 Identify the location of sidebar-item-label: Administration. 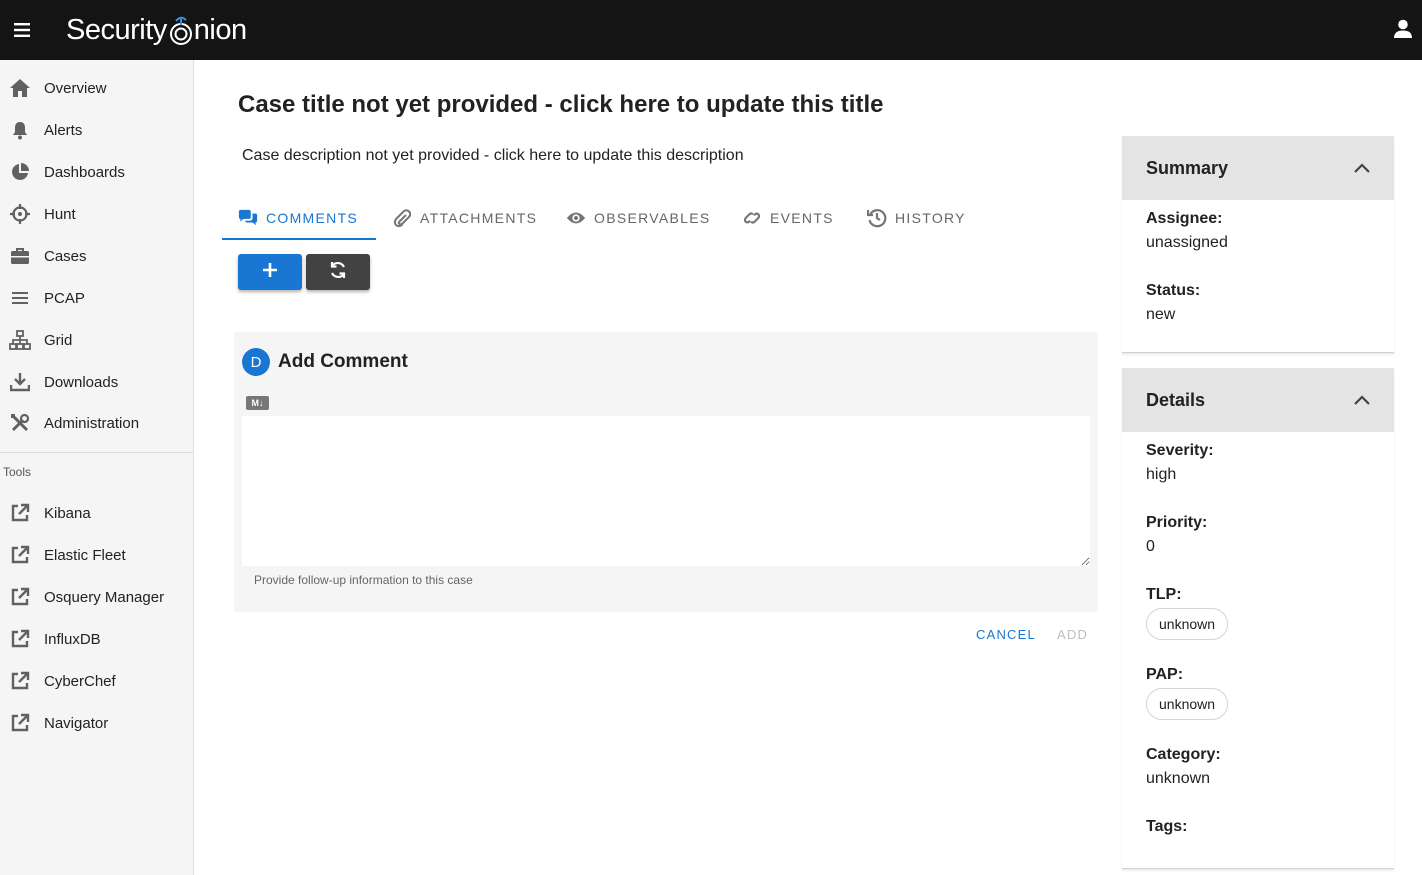
(92, 423).